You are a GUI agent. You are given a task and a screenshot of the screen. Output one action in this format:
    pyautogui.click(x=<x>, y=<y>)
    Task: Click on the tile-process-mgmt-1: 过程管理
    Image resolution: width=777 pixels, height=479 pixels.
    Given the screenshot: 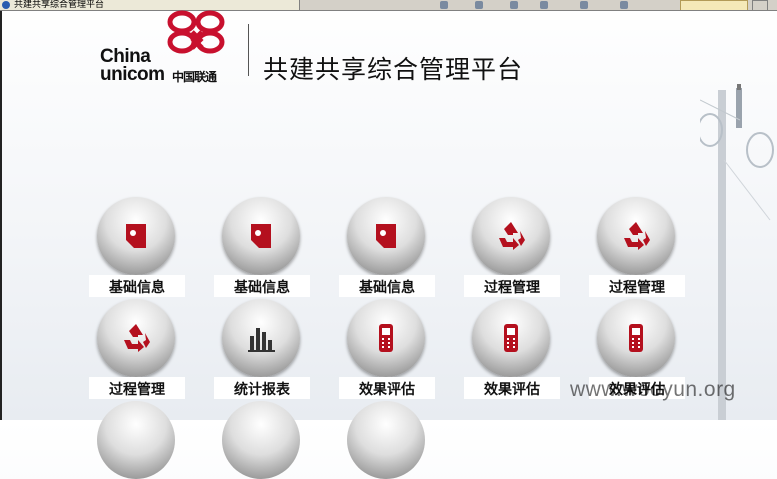 What is the action you would take?
    pyautogui.click(x=512, y=249)
    